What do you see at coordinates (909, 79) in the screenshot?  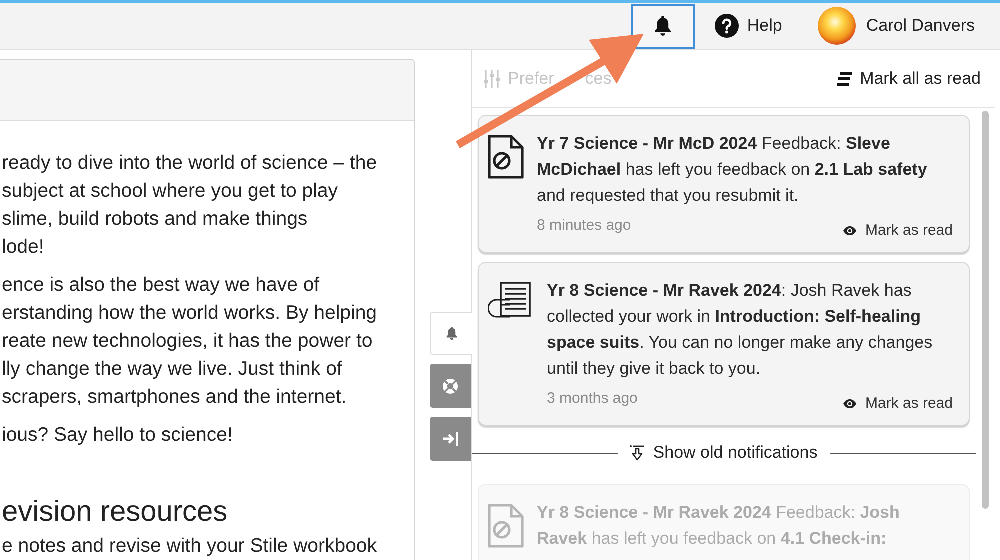 I see `mark-all-read-button: Mark all as read` at bounding box center [909, 79].